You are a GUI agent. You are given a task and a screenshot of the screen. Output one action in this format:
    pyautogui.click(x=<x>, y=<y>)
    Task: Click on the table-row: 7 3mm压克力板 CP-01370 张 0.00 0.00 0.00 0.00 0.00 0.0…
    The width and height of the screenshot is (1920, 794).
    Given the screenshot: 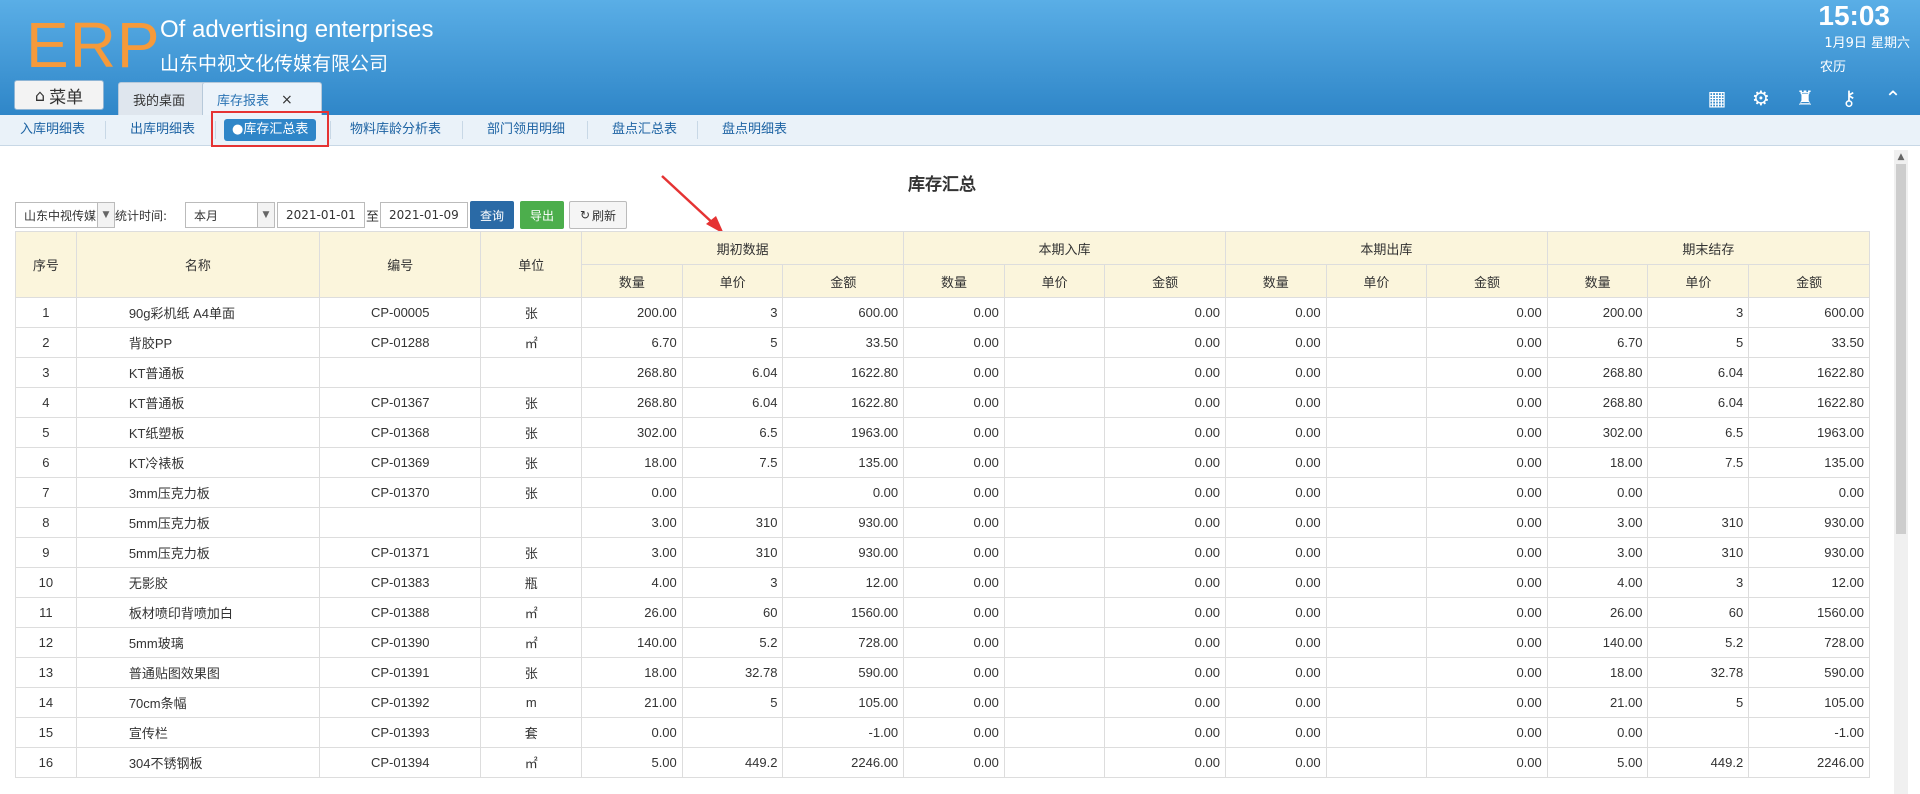 What is the action you would take?
    pyautogui.click(x=942, y=492)
    